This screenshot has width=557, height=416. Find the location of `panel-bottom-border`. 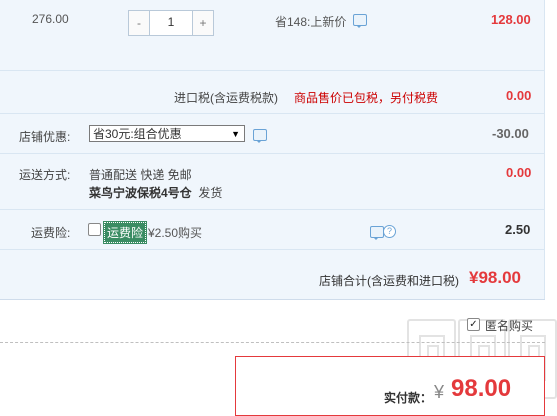

panel-bottom-border is located at coordinates (272, 299).